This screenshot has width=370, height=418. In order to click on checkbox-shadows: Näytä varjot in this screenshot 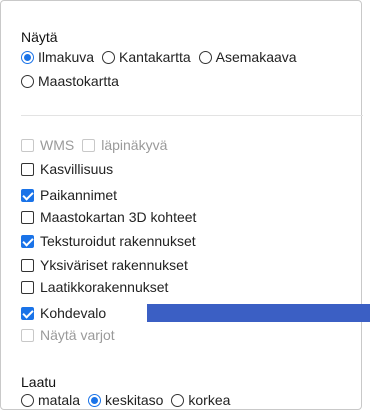, I will do `click(68, 335)`.